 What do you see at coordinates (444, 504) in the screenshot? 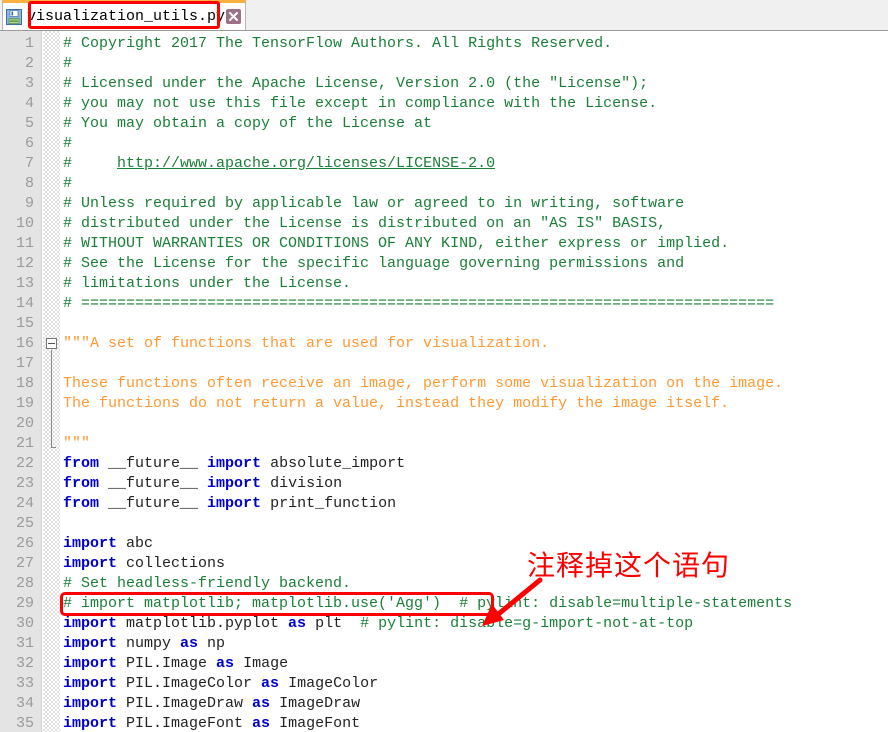
I see `code-line: 24 from __future__ import print_function` at bounding box center [444, 504].